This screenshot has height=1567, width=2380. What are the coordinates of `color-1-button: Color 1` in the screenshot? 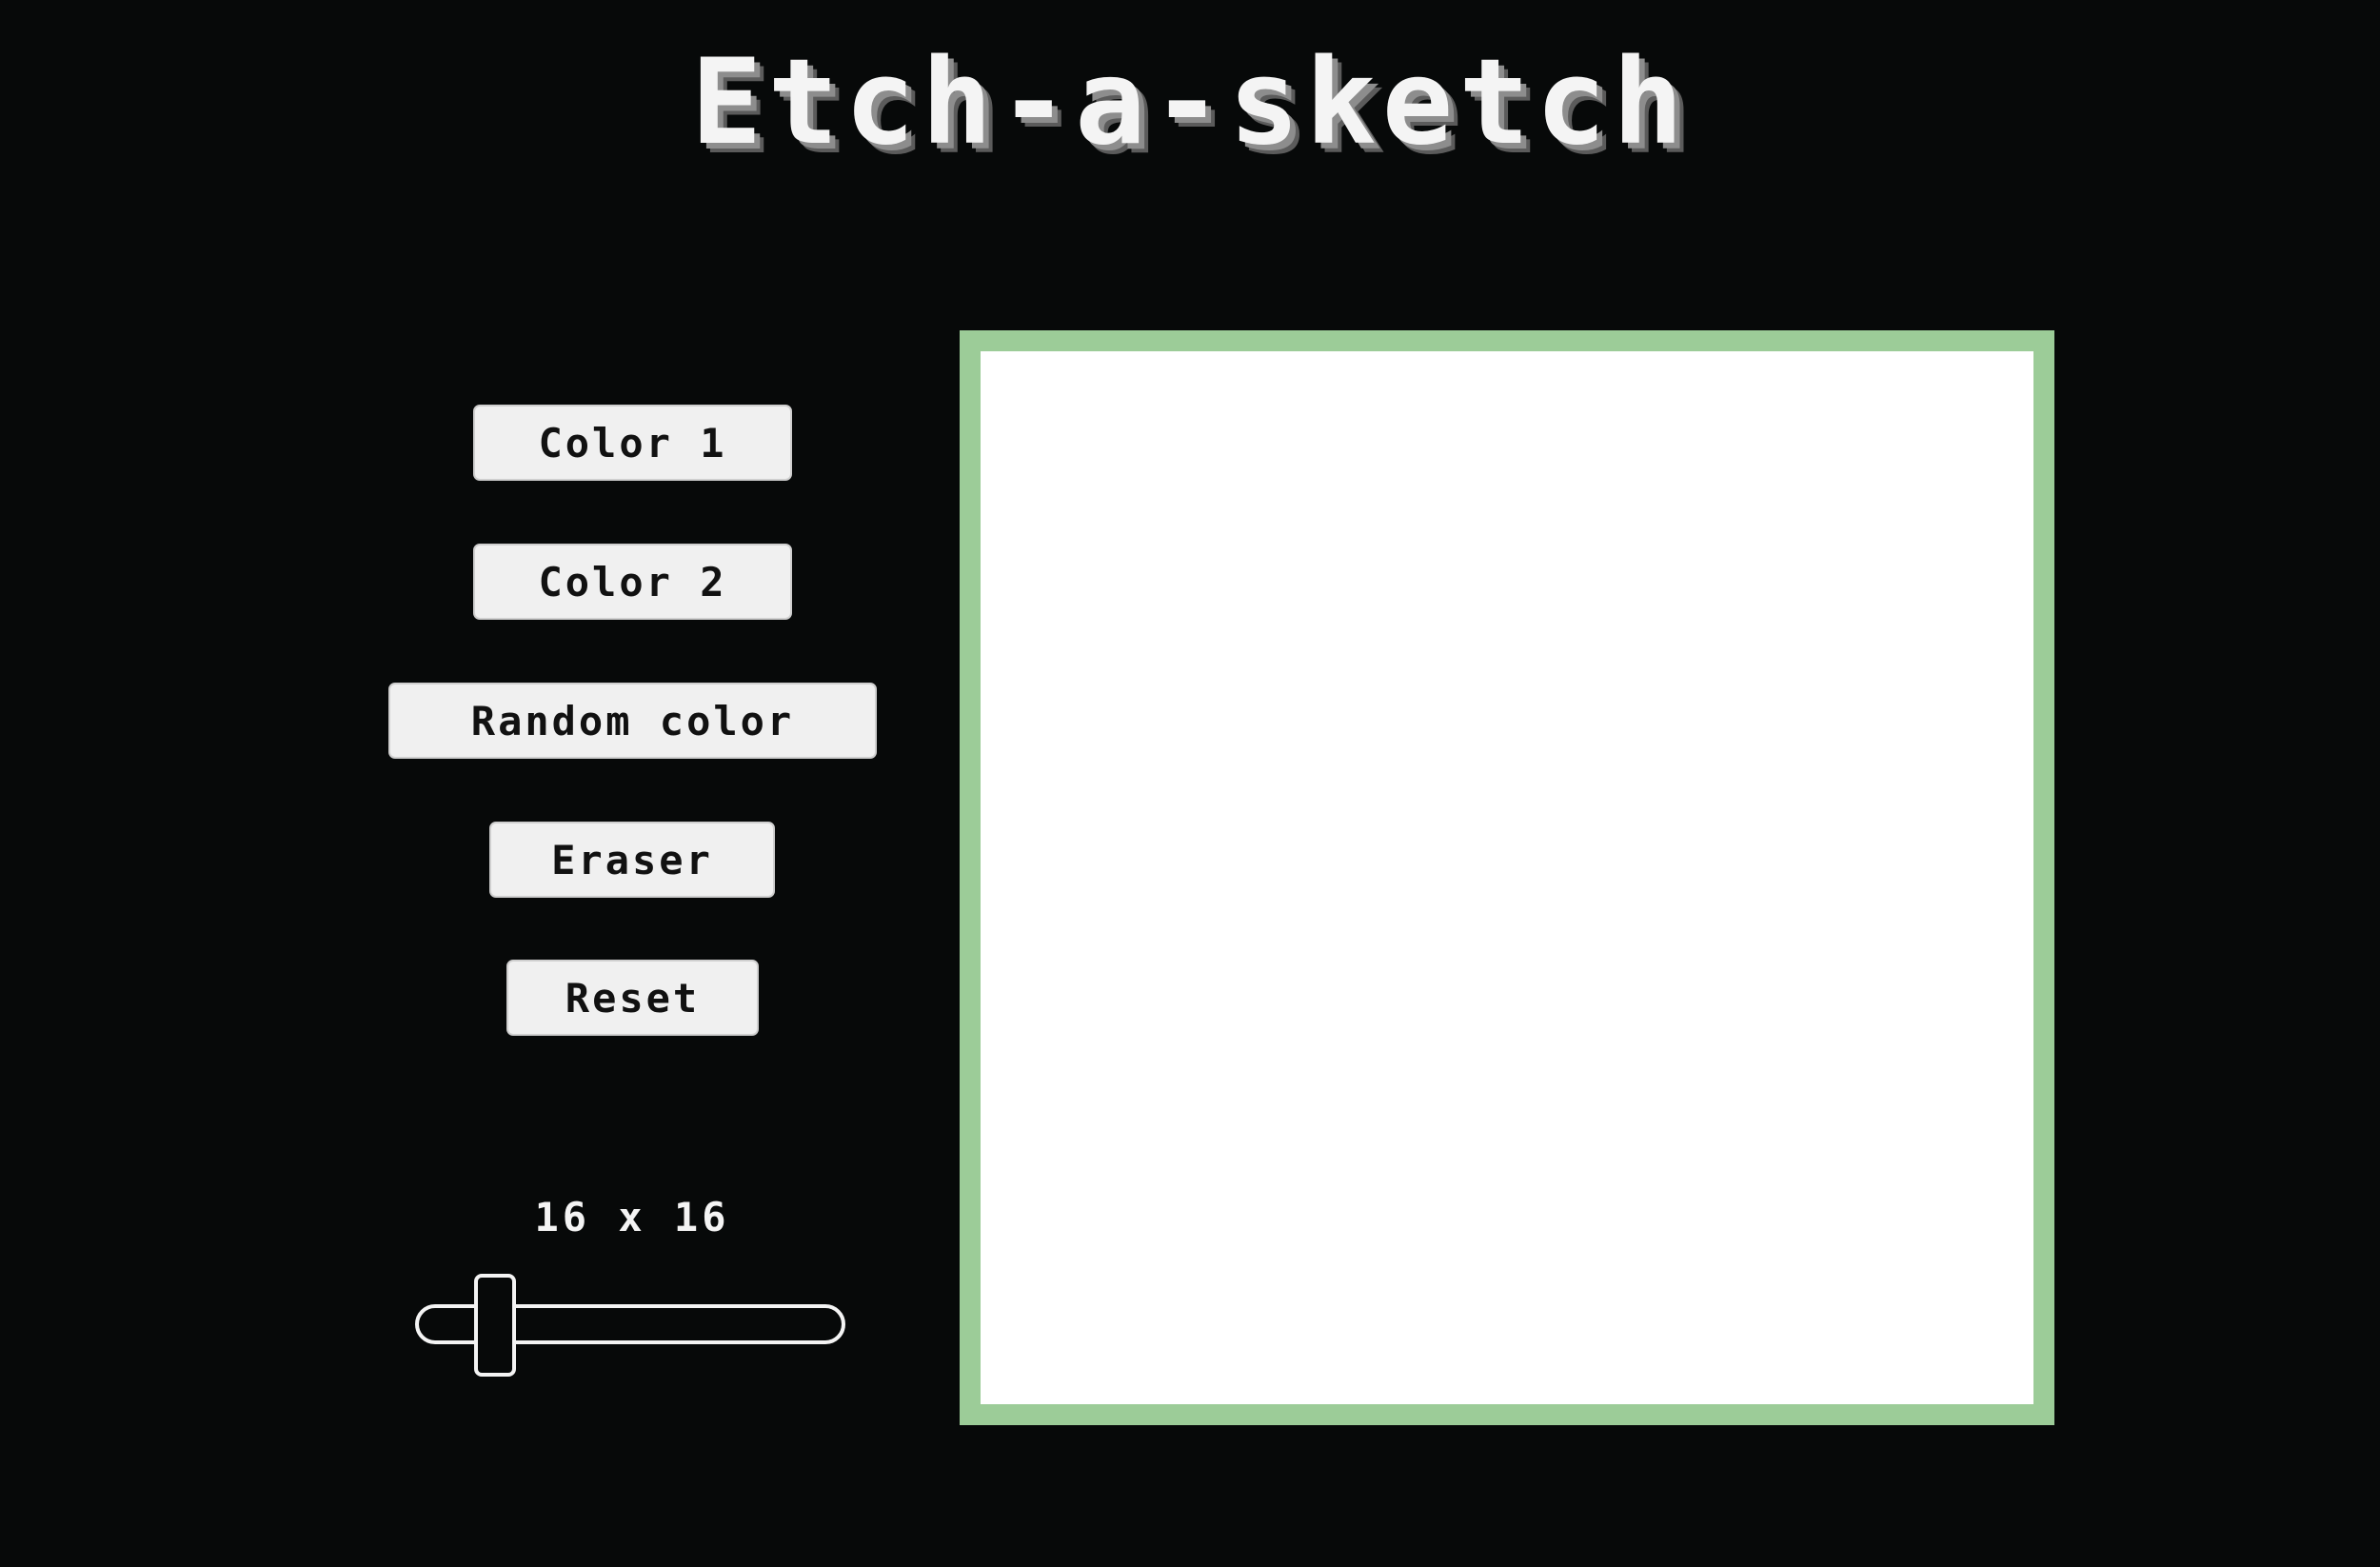 It's located at (632, 443).